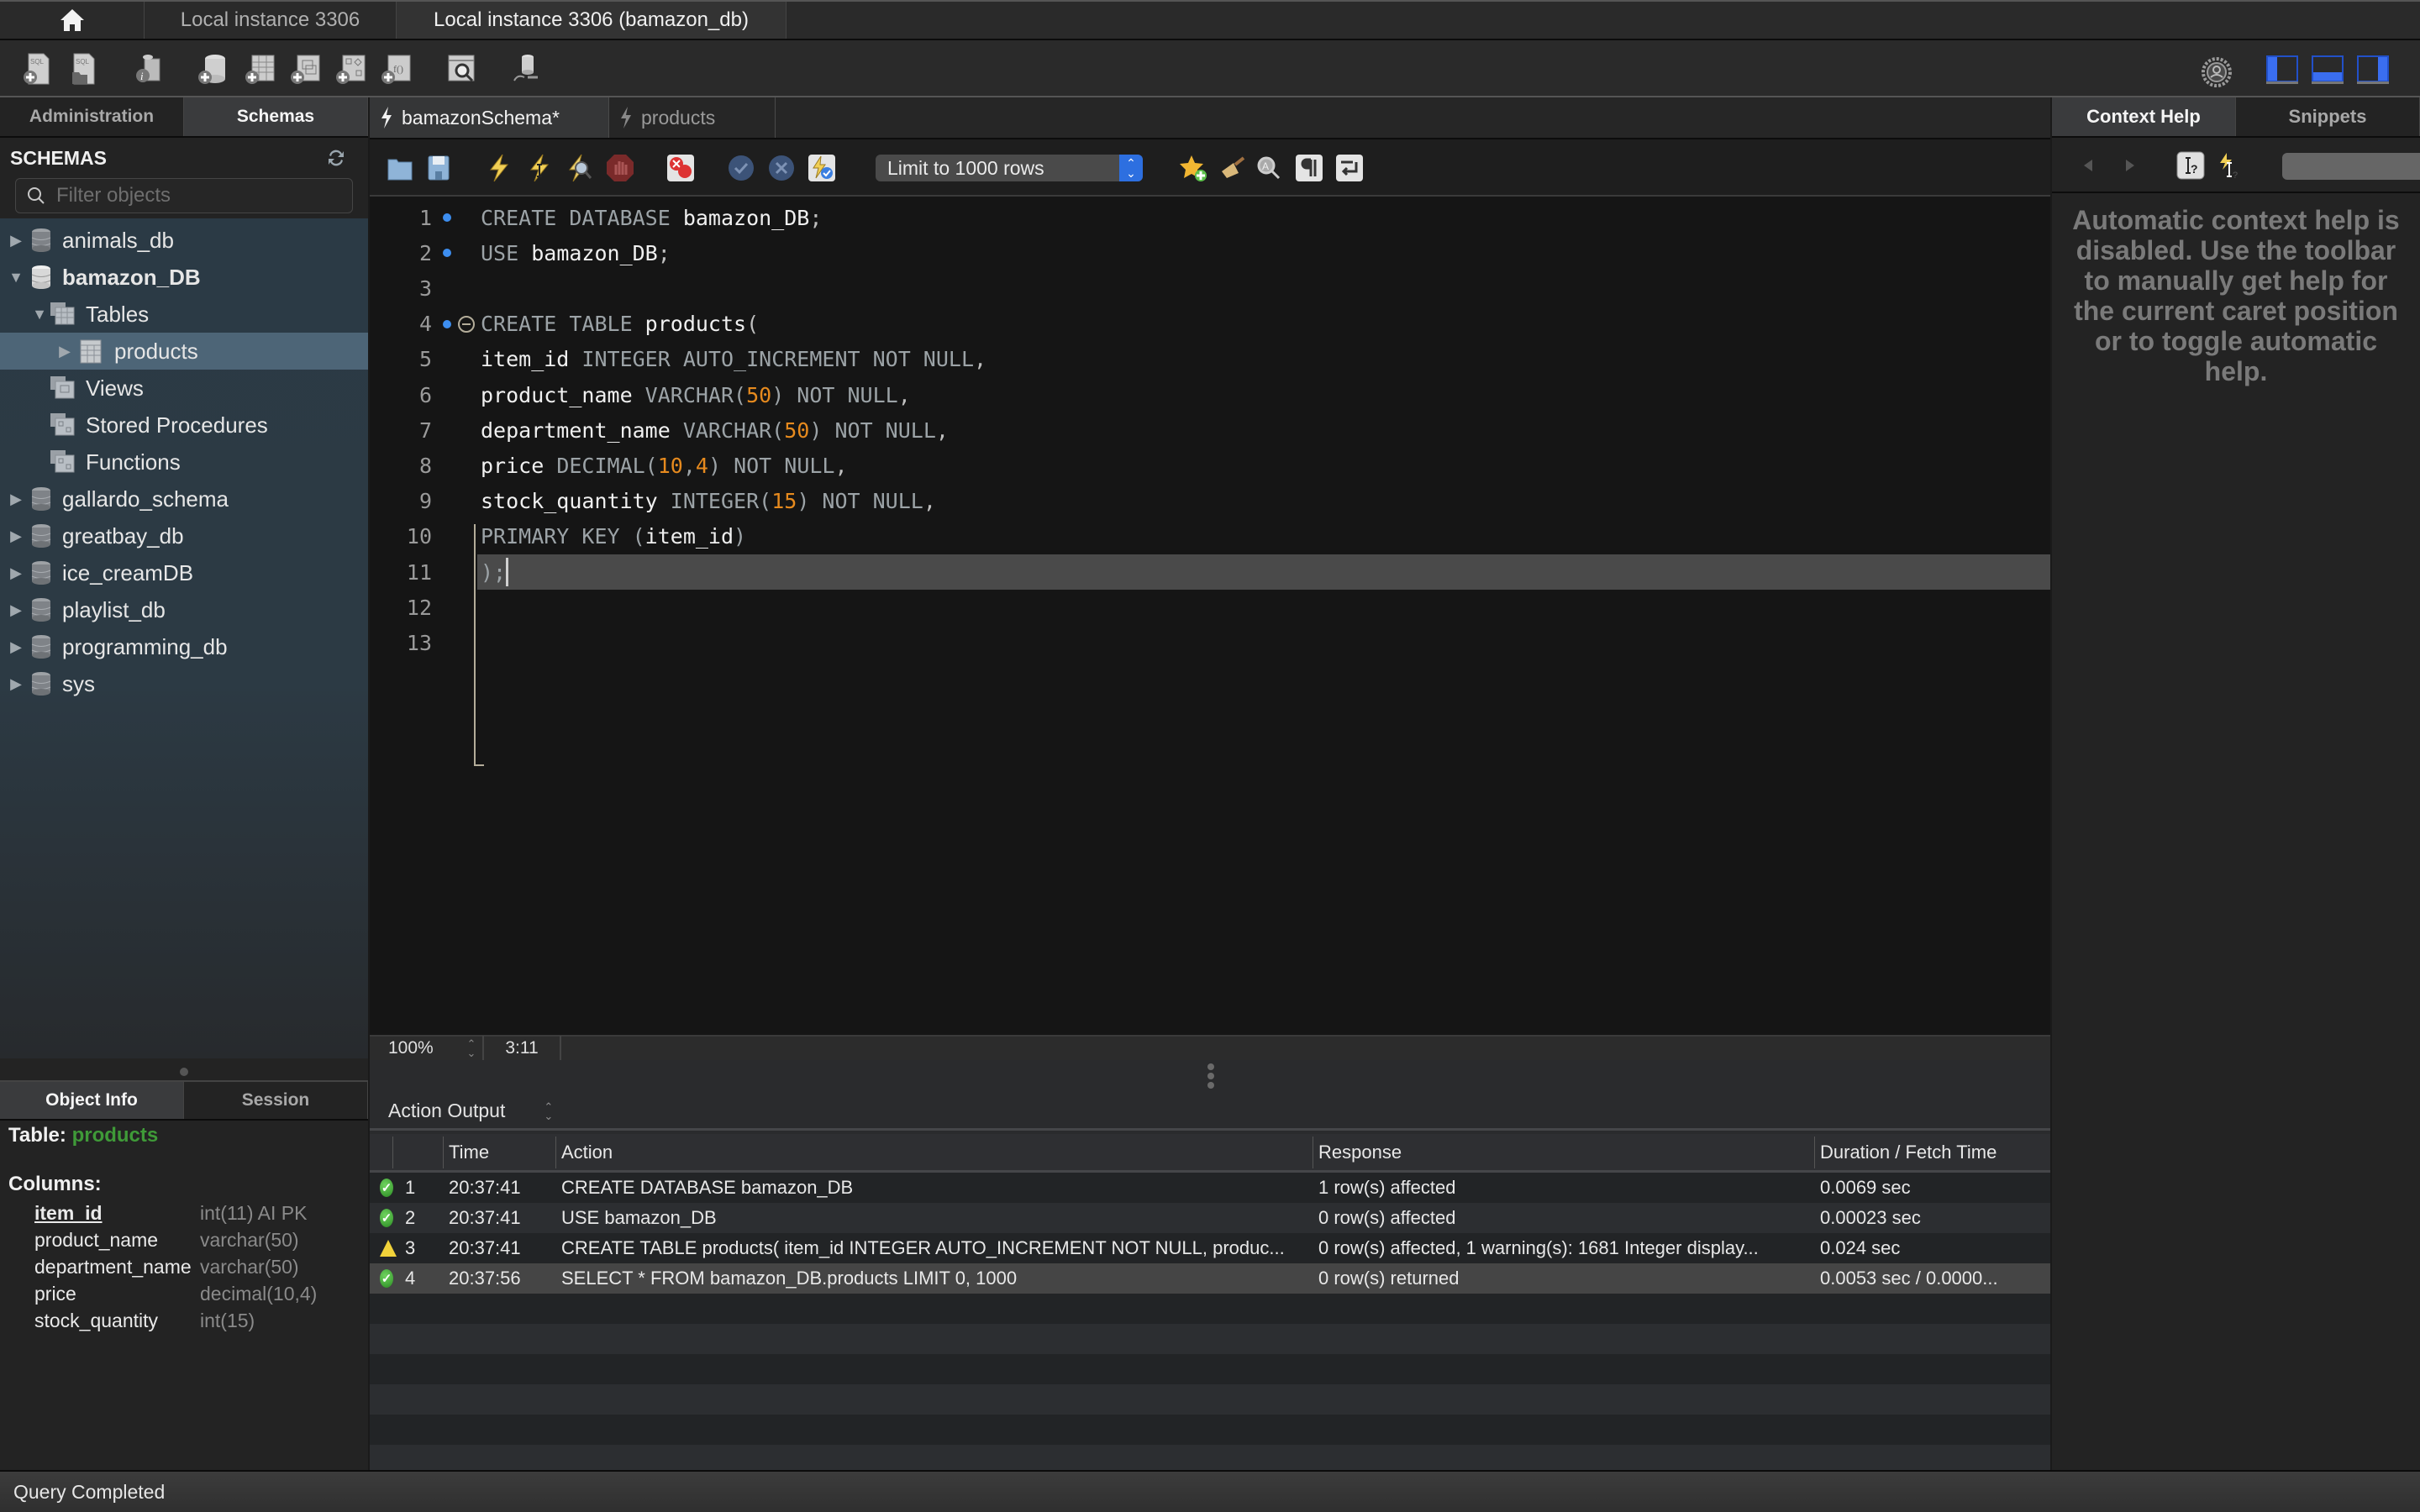 This screenshot has width=2420, height=1512. I want to click on output-splitter-handle, so click(1210, 1077).